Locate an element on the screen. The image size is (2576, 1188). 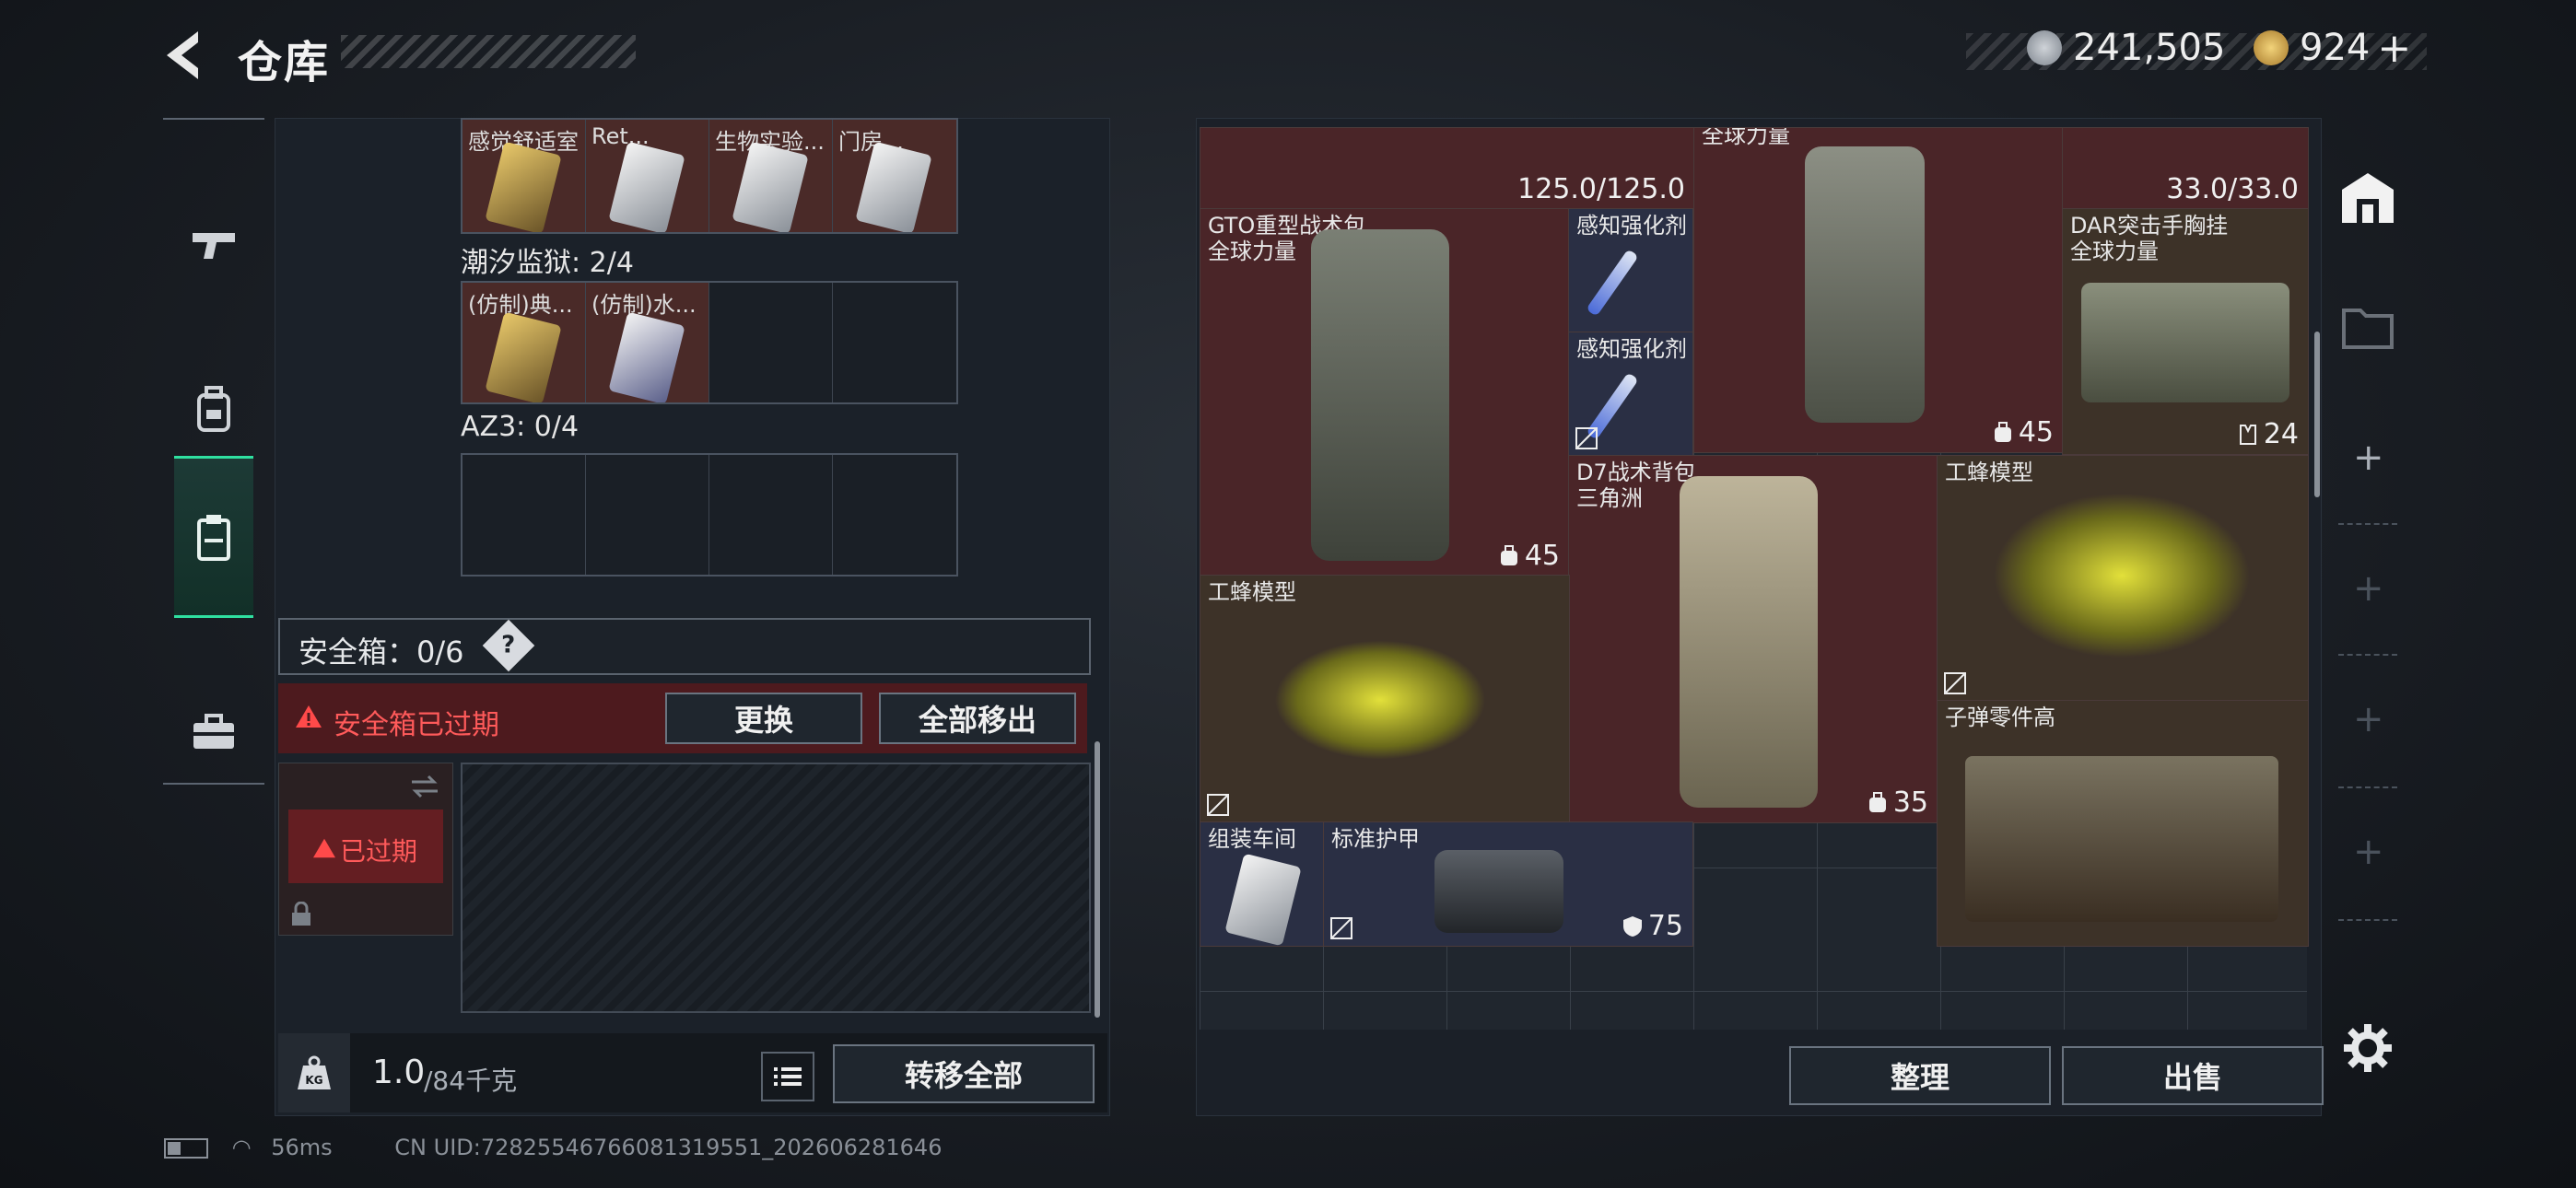
item-value: 24 is located at coordinates (2268, 434).